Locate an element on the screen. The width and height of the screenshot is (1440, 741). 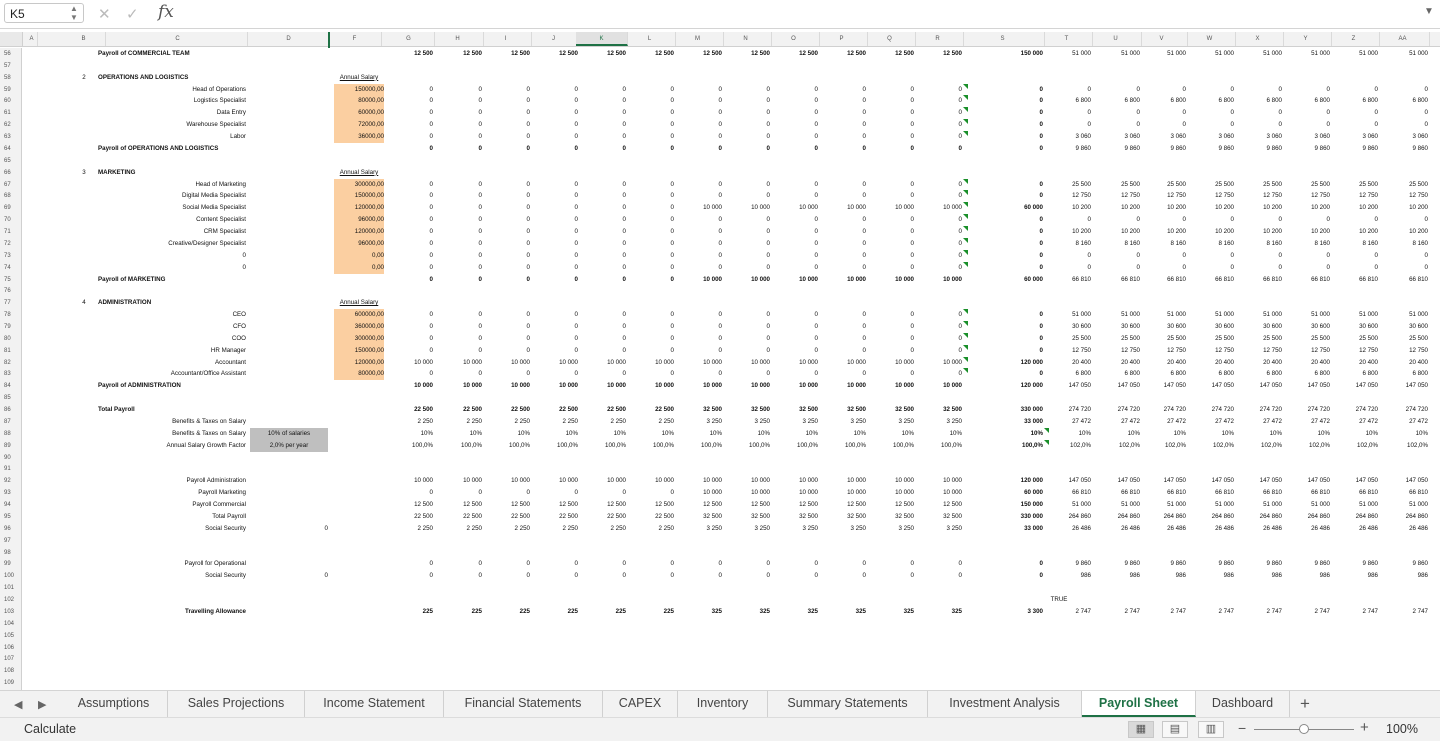
cell-year-value: 27 472 is located at coordinates (1162, 422).